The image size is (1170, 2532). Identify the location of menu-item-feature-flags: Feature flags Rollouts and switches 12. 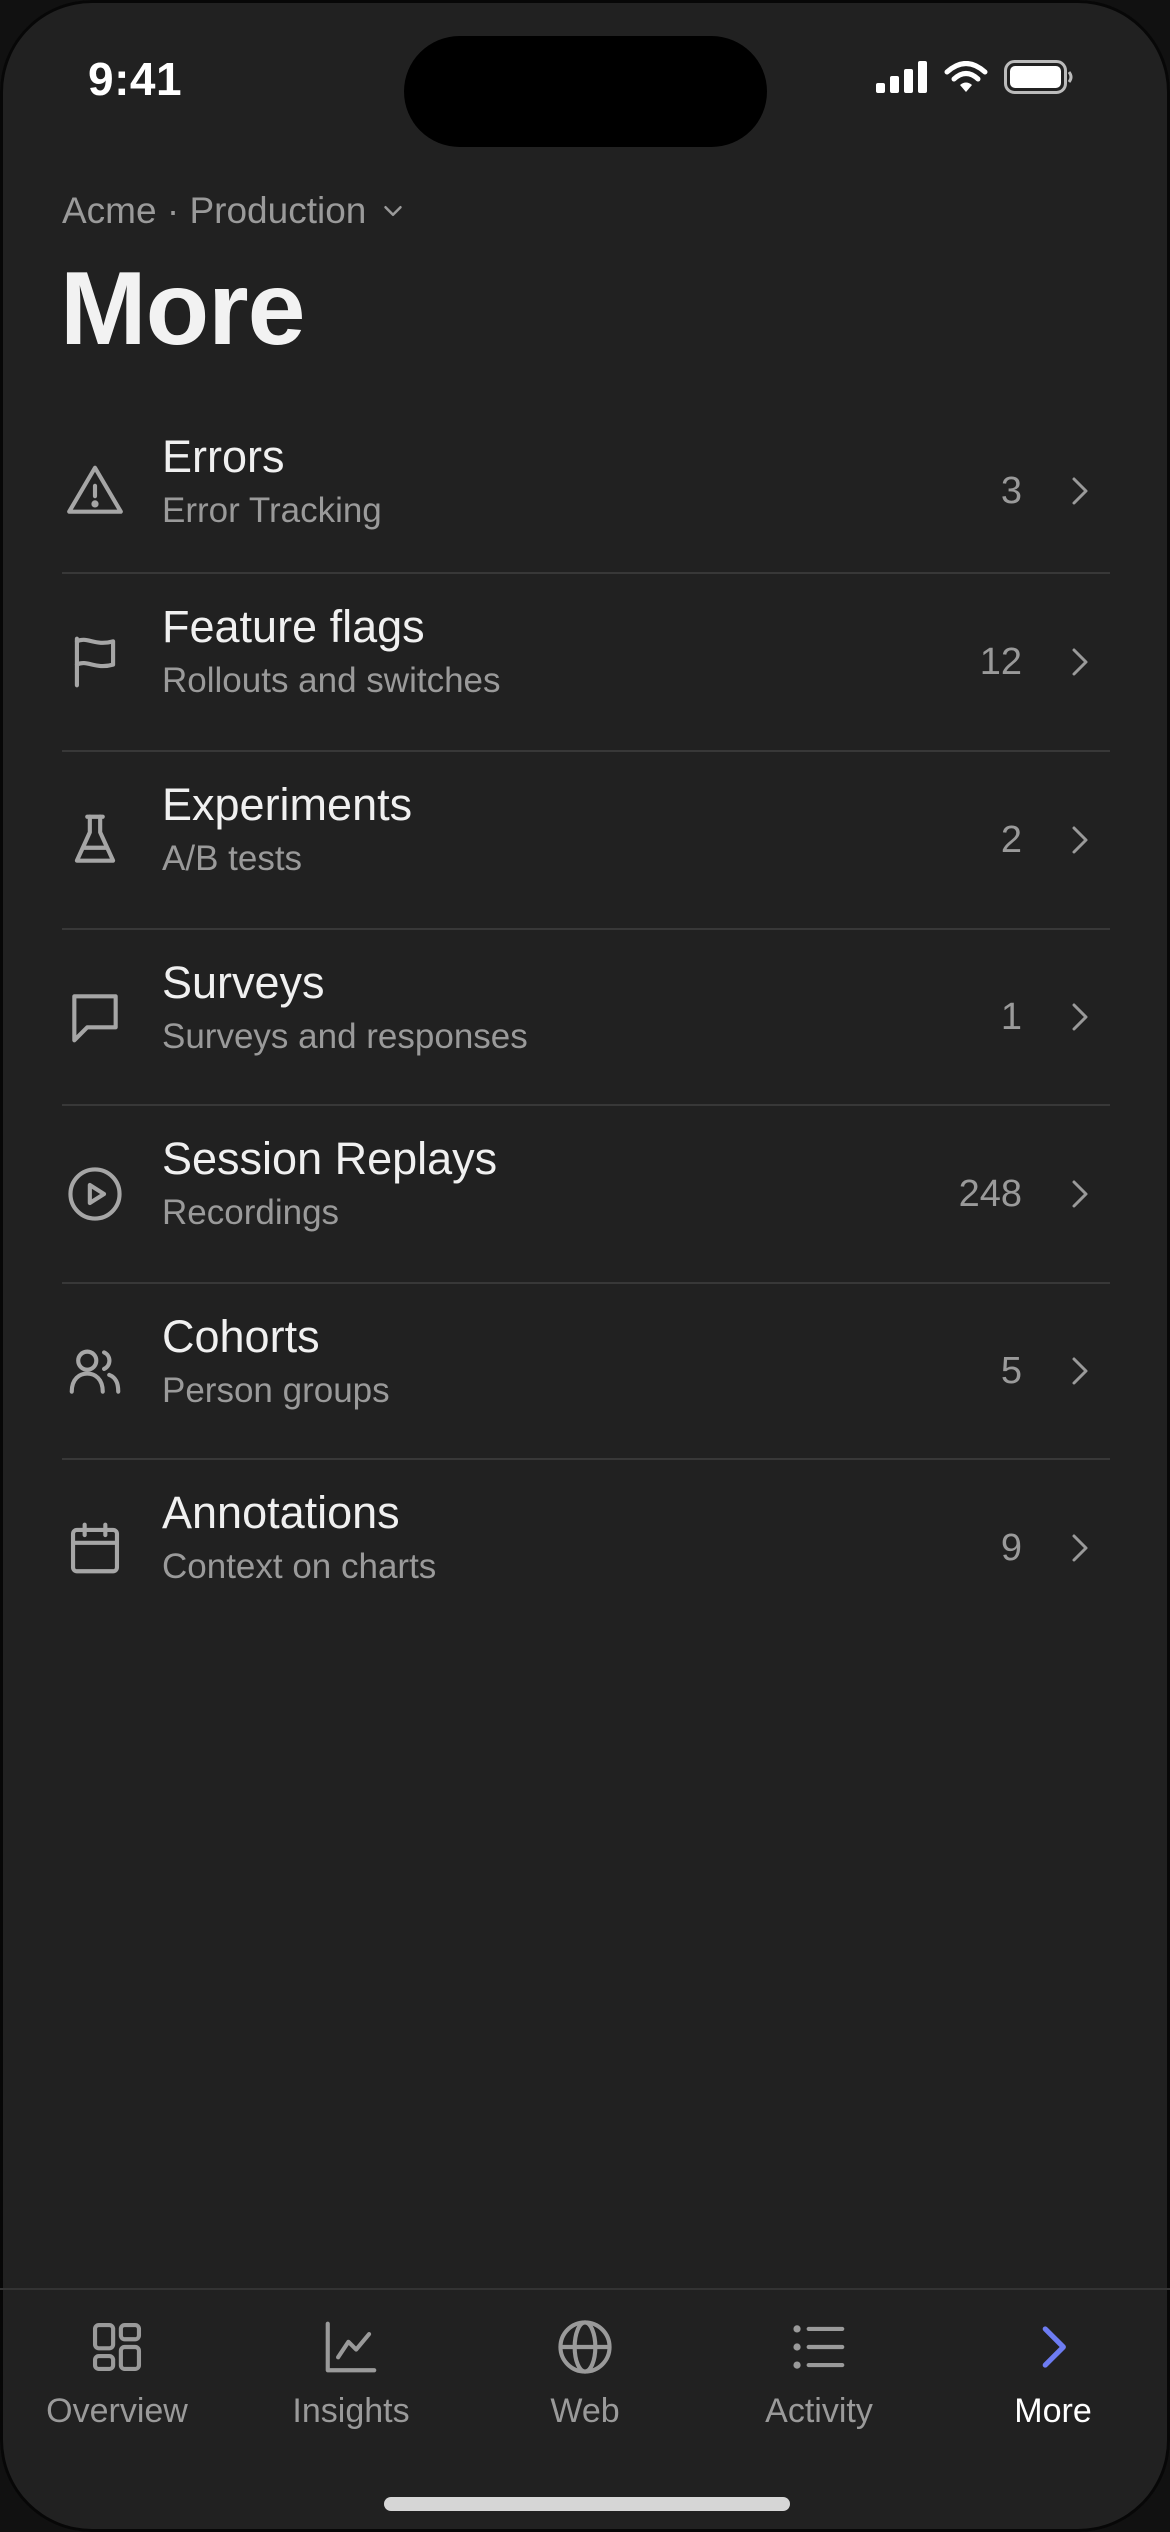
(586, 663).